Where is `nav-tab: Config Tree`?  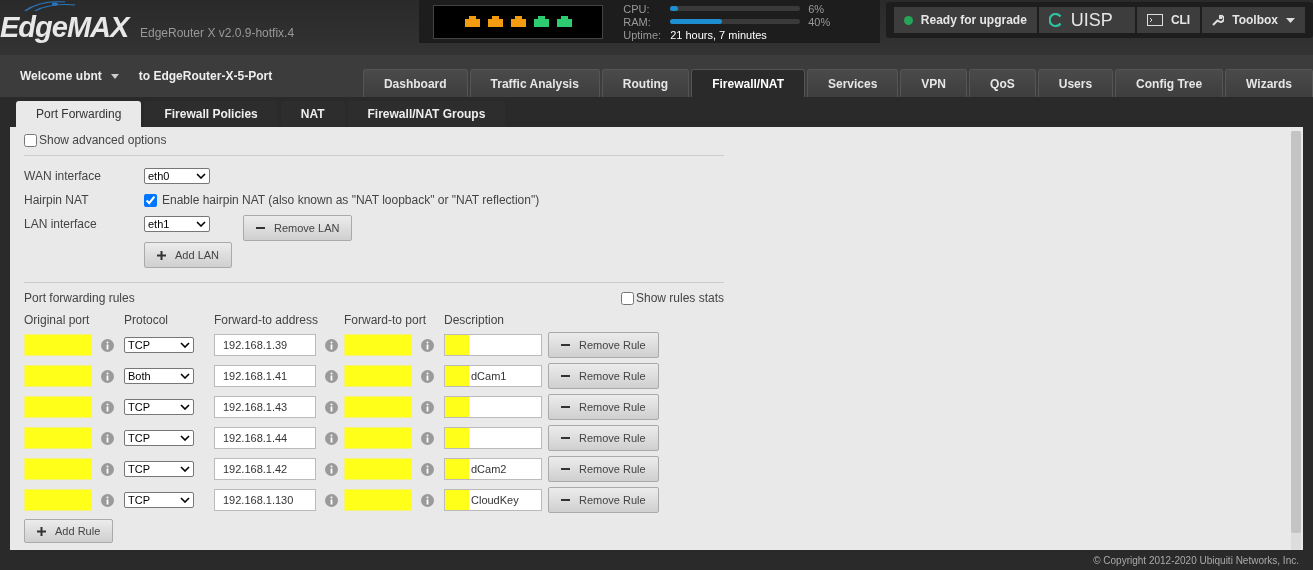
nav-tab: Config Tree is located at coordinates (1169, 83).